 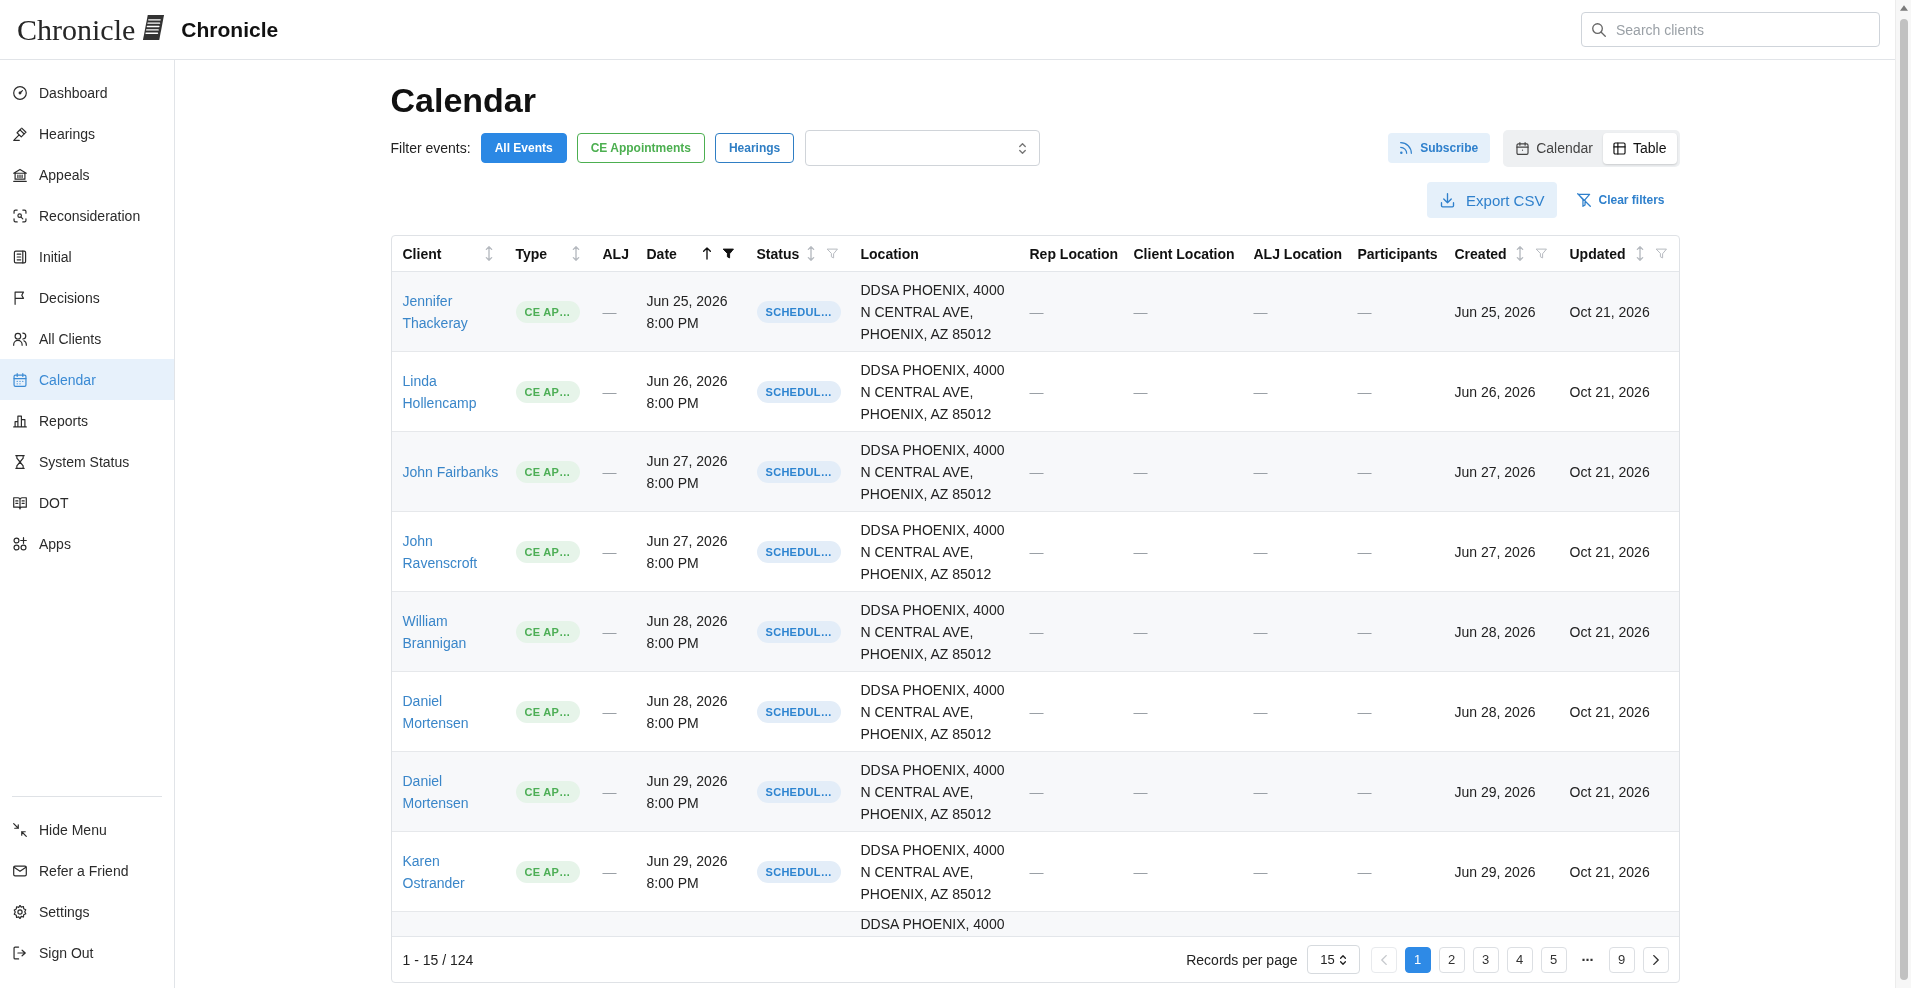 I want to click on created-date: Jun 27, 2026, so click(x=1495, y=552).